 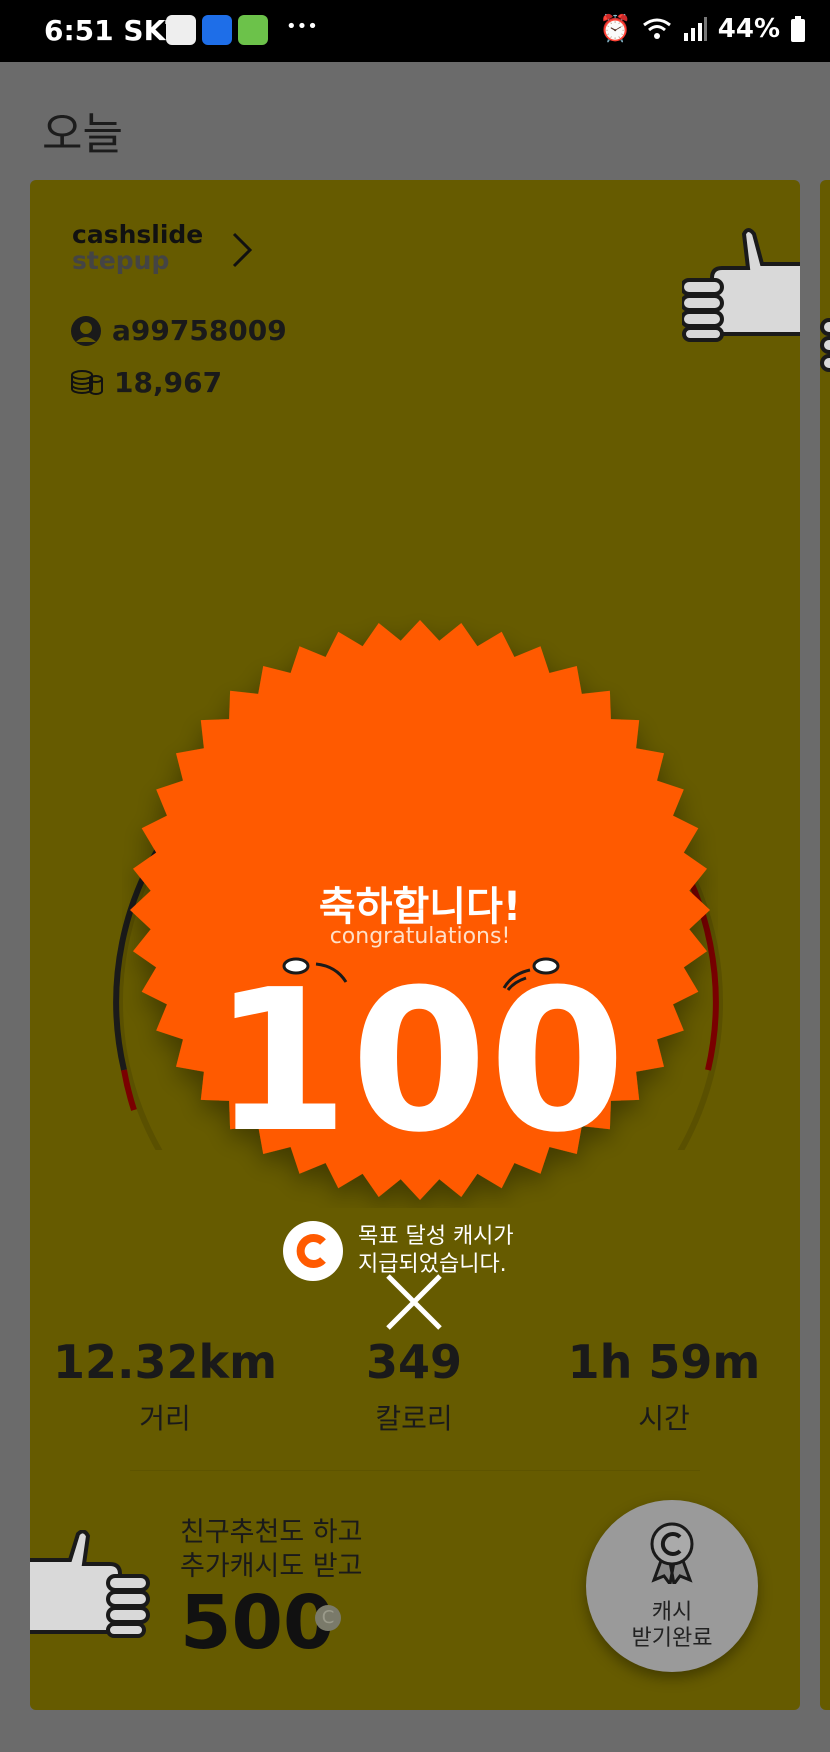 I want to click on congrats-subtitle: congratulations!, so click(x=420, y=936).